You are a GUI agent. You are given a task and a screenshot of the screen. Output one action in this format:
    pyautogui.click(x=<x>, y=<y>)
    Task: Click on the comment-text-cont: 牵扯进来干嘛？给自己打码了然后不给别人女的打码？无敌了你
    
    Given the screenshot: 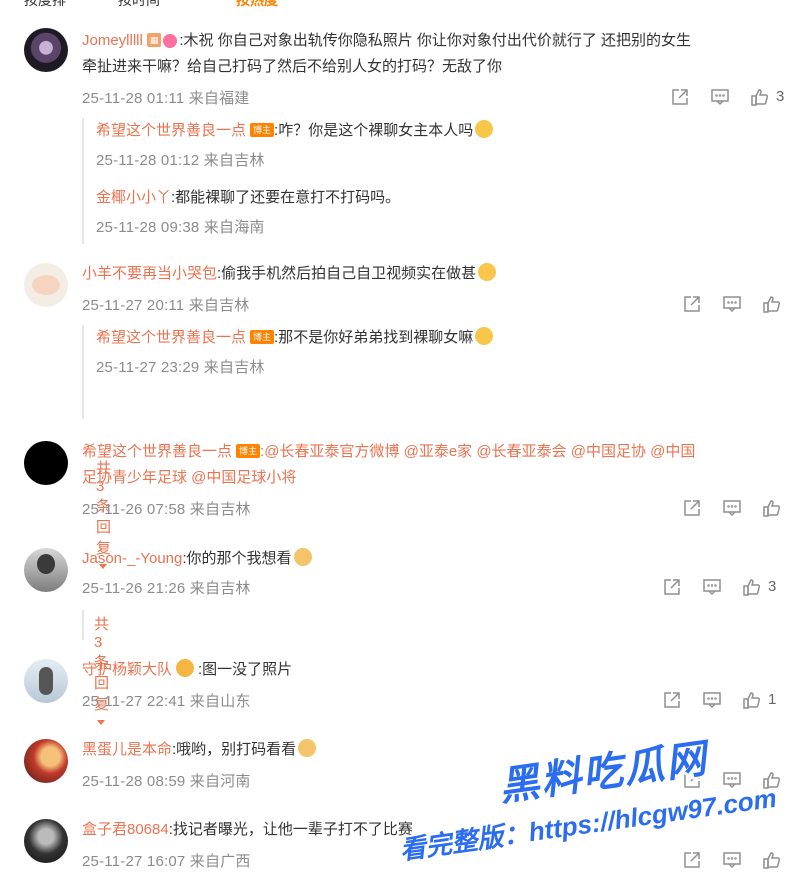 What is the action you would take?
    pyautogui.click(x=292, y=66)
    